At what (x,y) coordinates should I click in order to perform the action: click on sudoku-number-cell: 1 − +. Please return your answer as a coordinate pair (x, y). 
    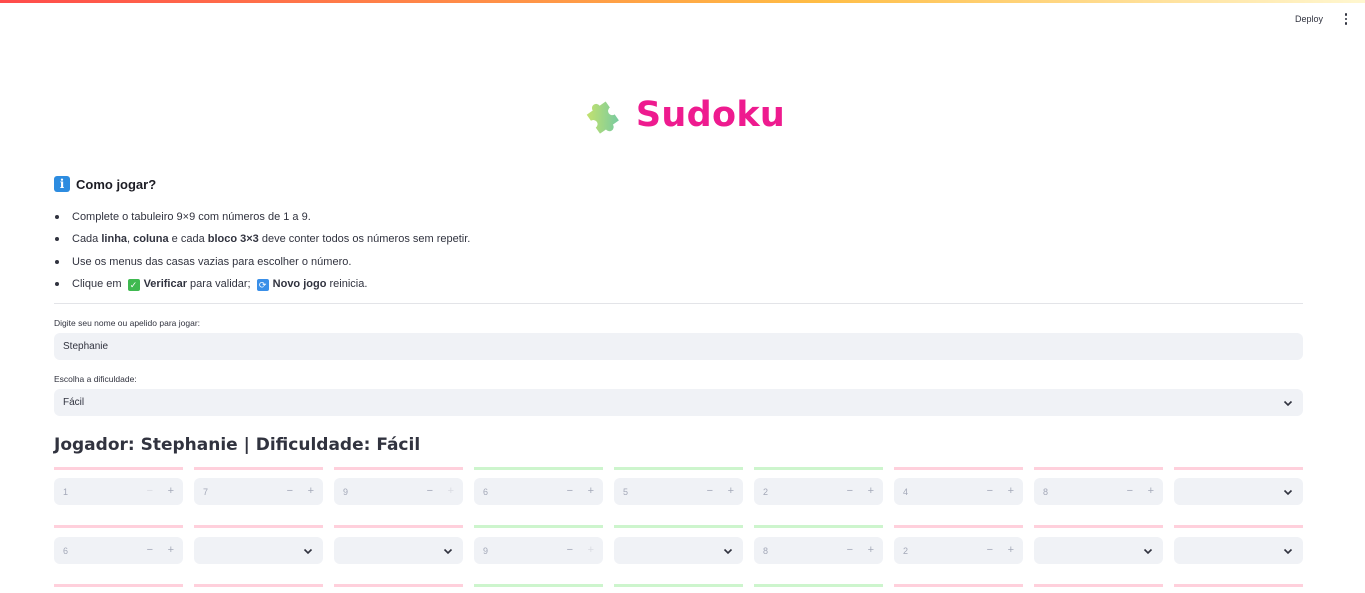
    Looking at the image, I should click on (118, 491).